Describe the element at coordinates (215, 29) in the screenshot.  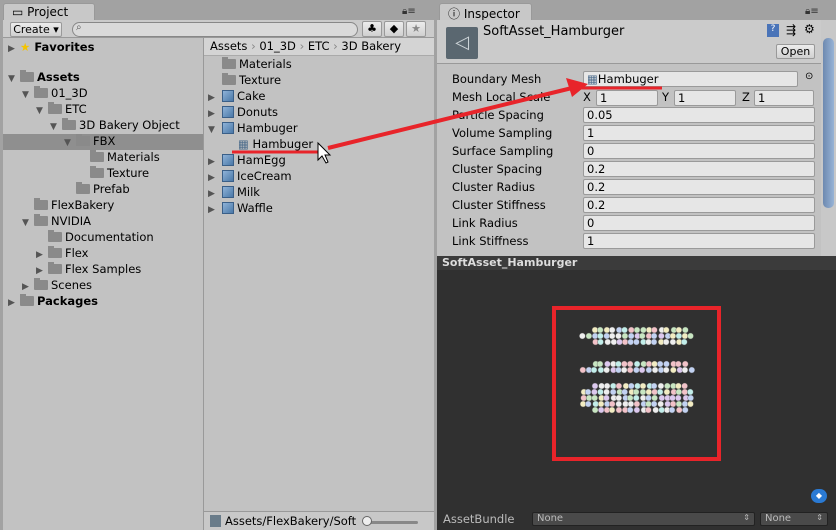
I see `search-input` at that location.